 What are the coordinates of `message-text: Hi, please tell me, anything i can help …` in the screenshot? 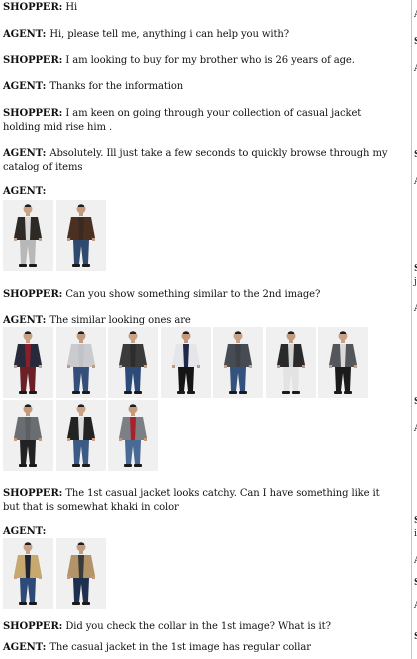 It's located at (167, 34).